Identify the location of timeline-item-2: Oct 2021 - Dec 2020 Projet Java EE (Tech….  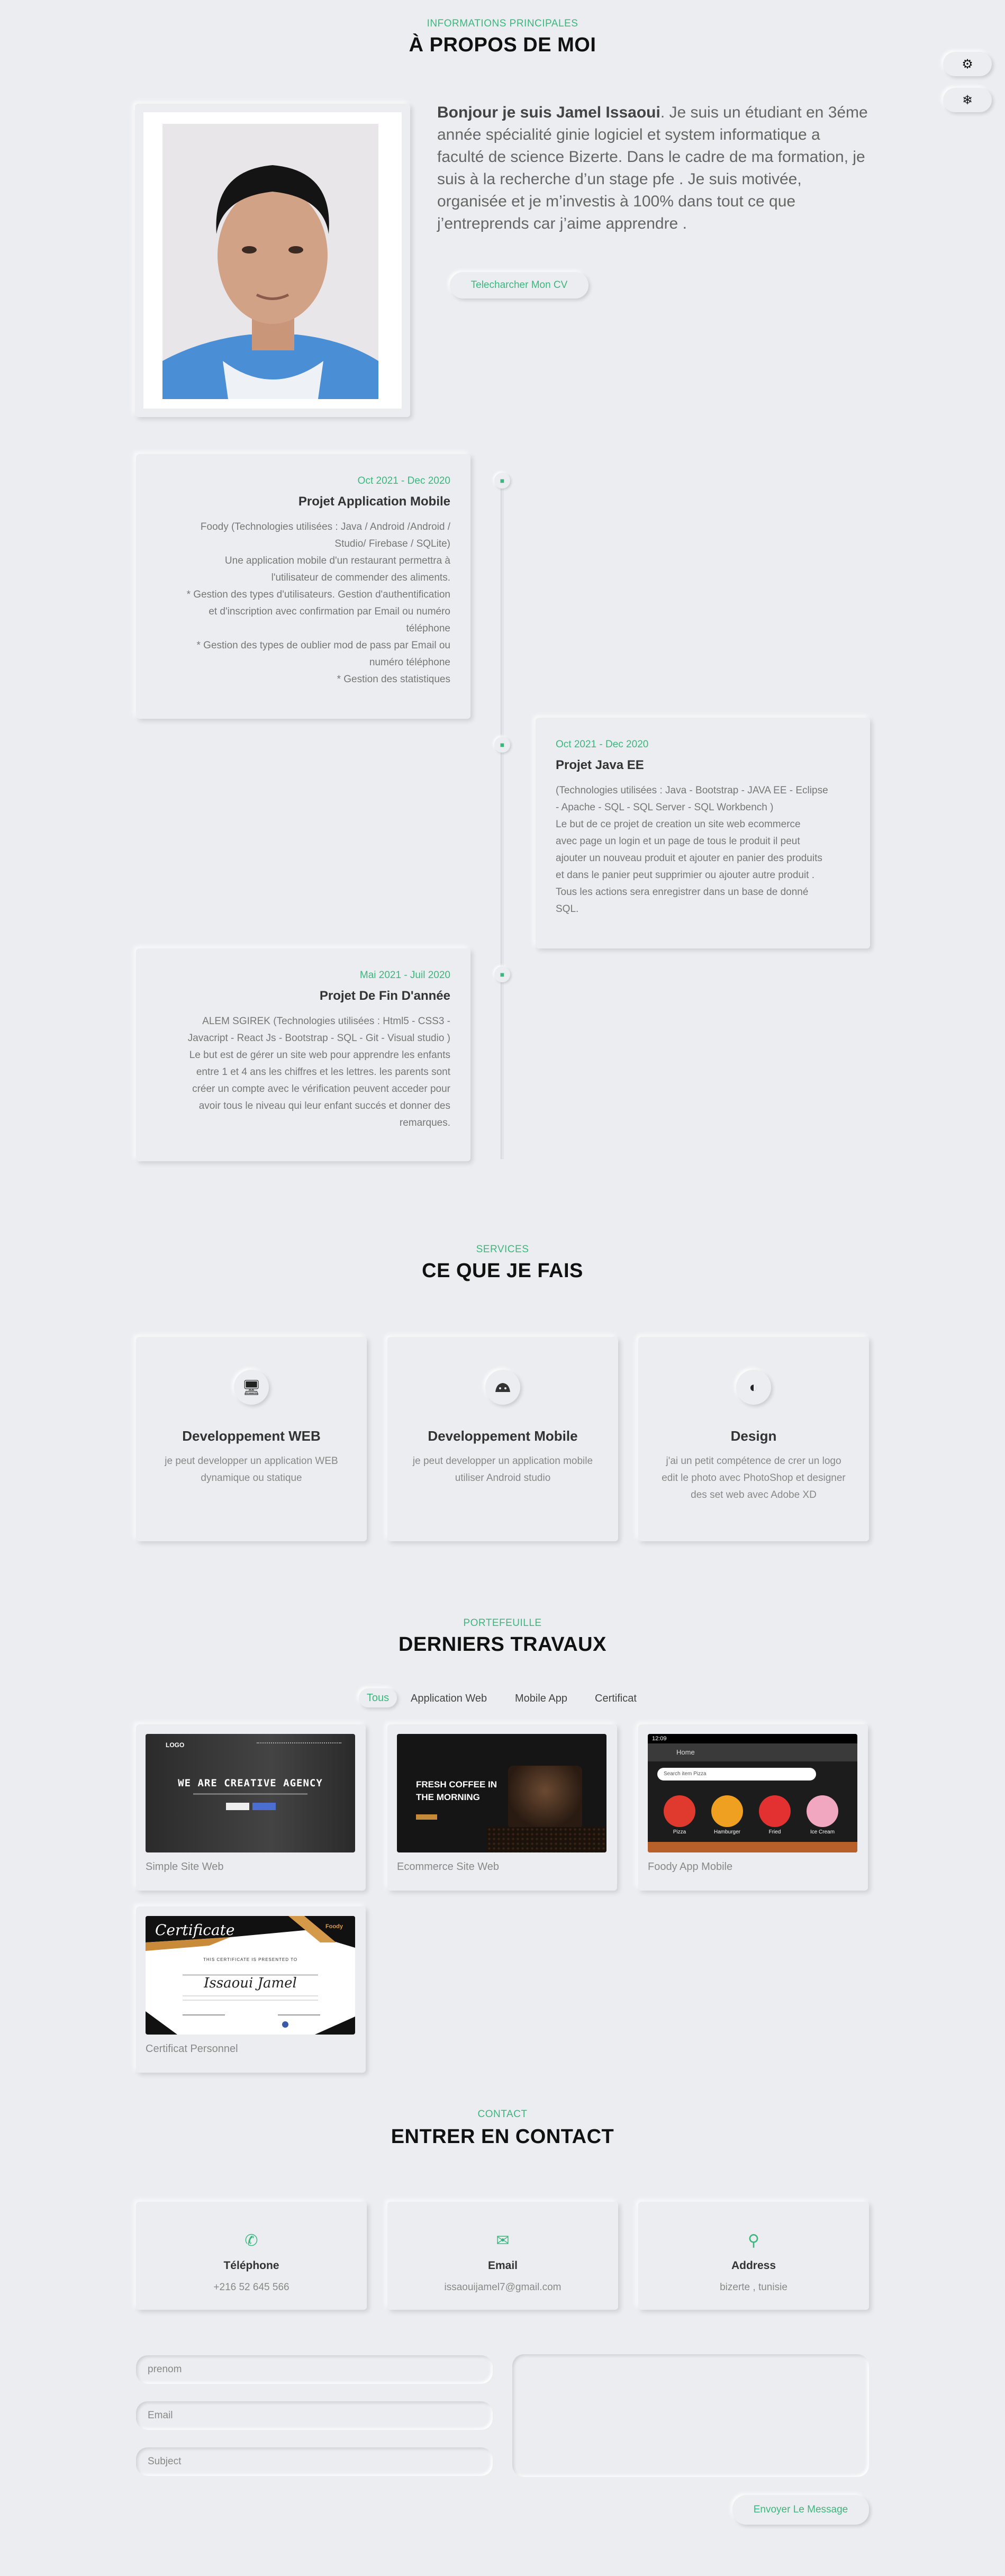
(703, 833).